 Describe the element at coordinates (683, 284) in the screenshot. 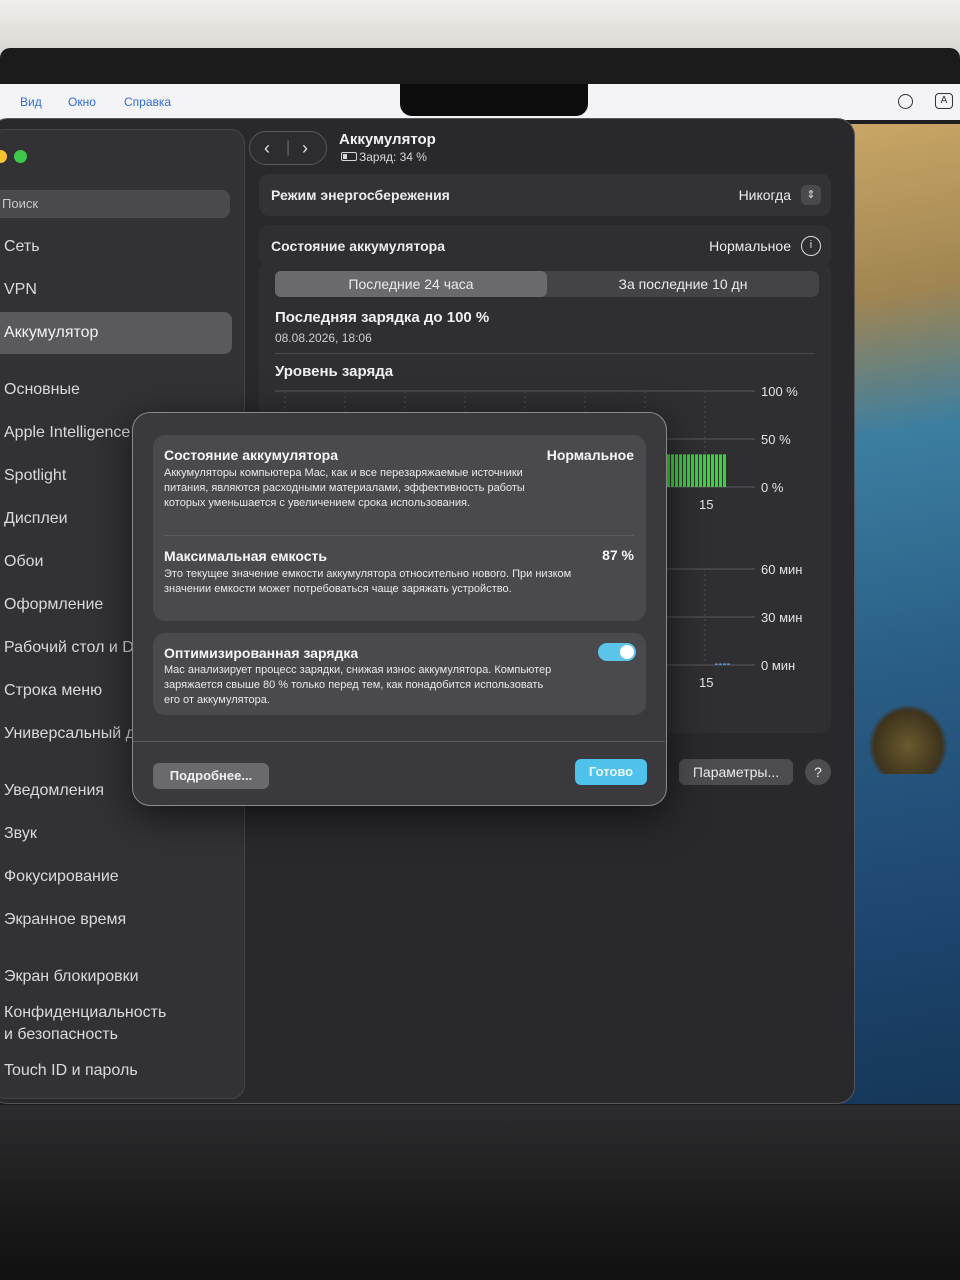

I see `tab-last-10-days: За последние 10 дн` at that location.